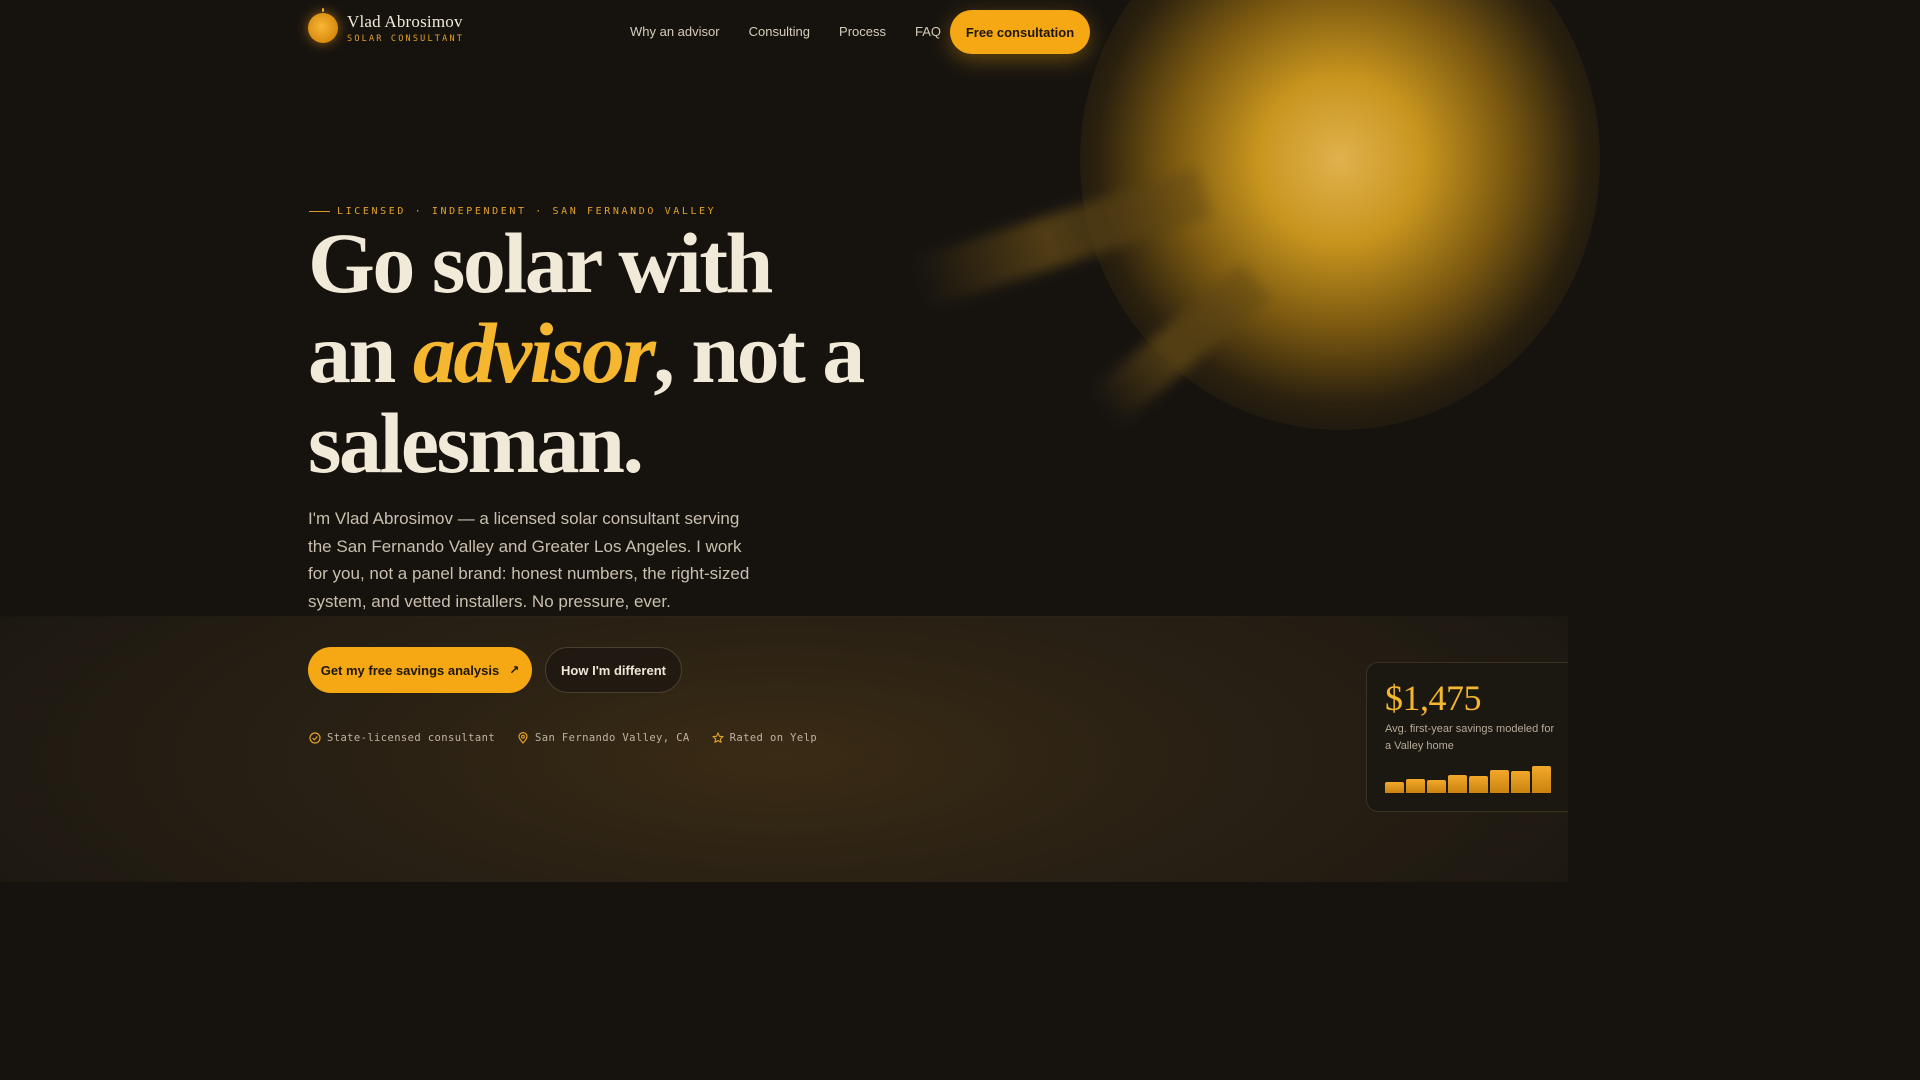  Describe the element at coordinates (1433, 698) in the screenshot. I see `savings-amount: $1,475` at that location.